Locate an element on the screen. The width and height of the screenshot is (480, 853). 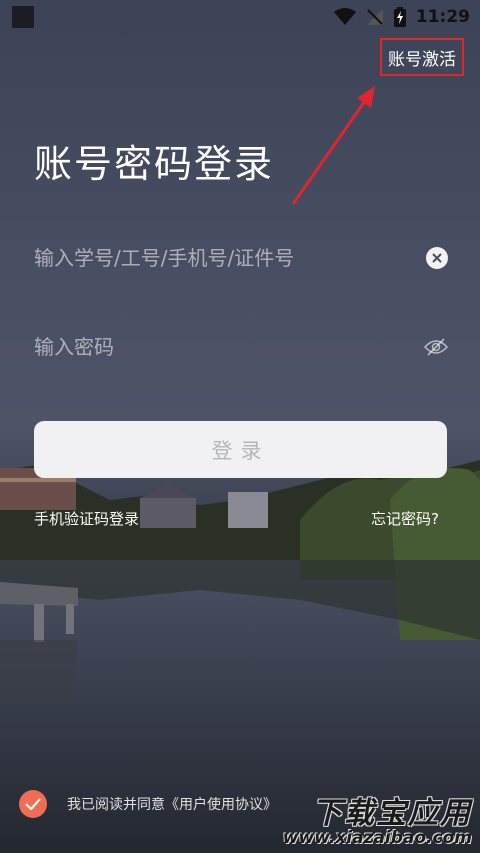
watermark-name: 下载宝应用 is located at coordinates (392, 813).